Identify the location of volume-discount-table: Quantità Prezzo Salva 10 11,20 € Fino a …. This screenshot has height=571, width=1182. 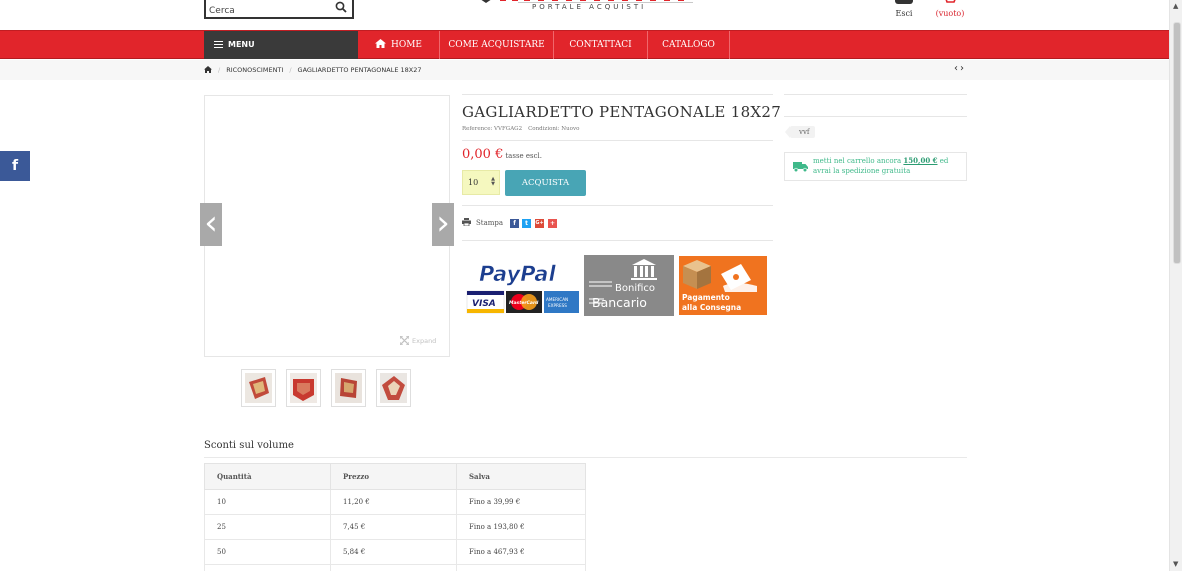
(395, 517).